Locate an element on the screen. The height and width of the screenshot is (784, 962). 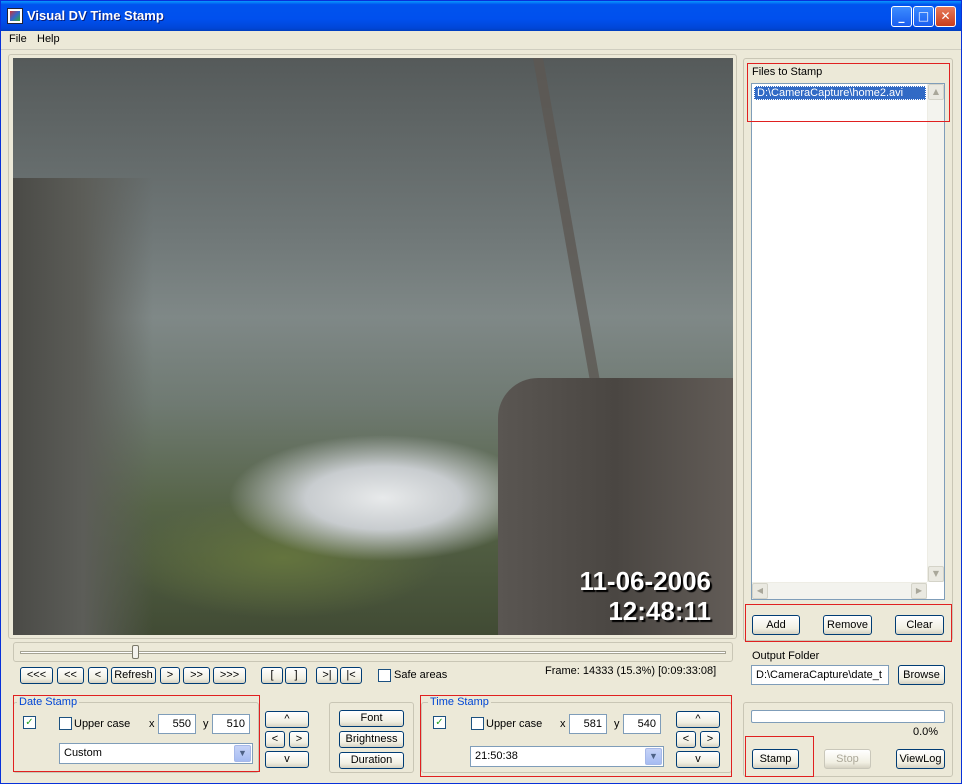
date-move-right-button: > is located at coordinates (299, 739).